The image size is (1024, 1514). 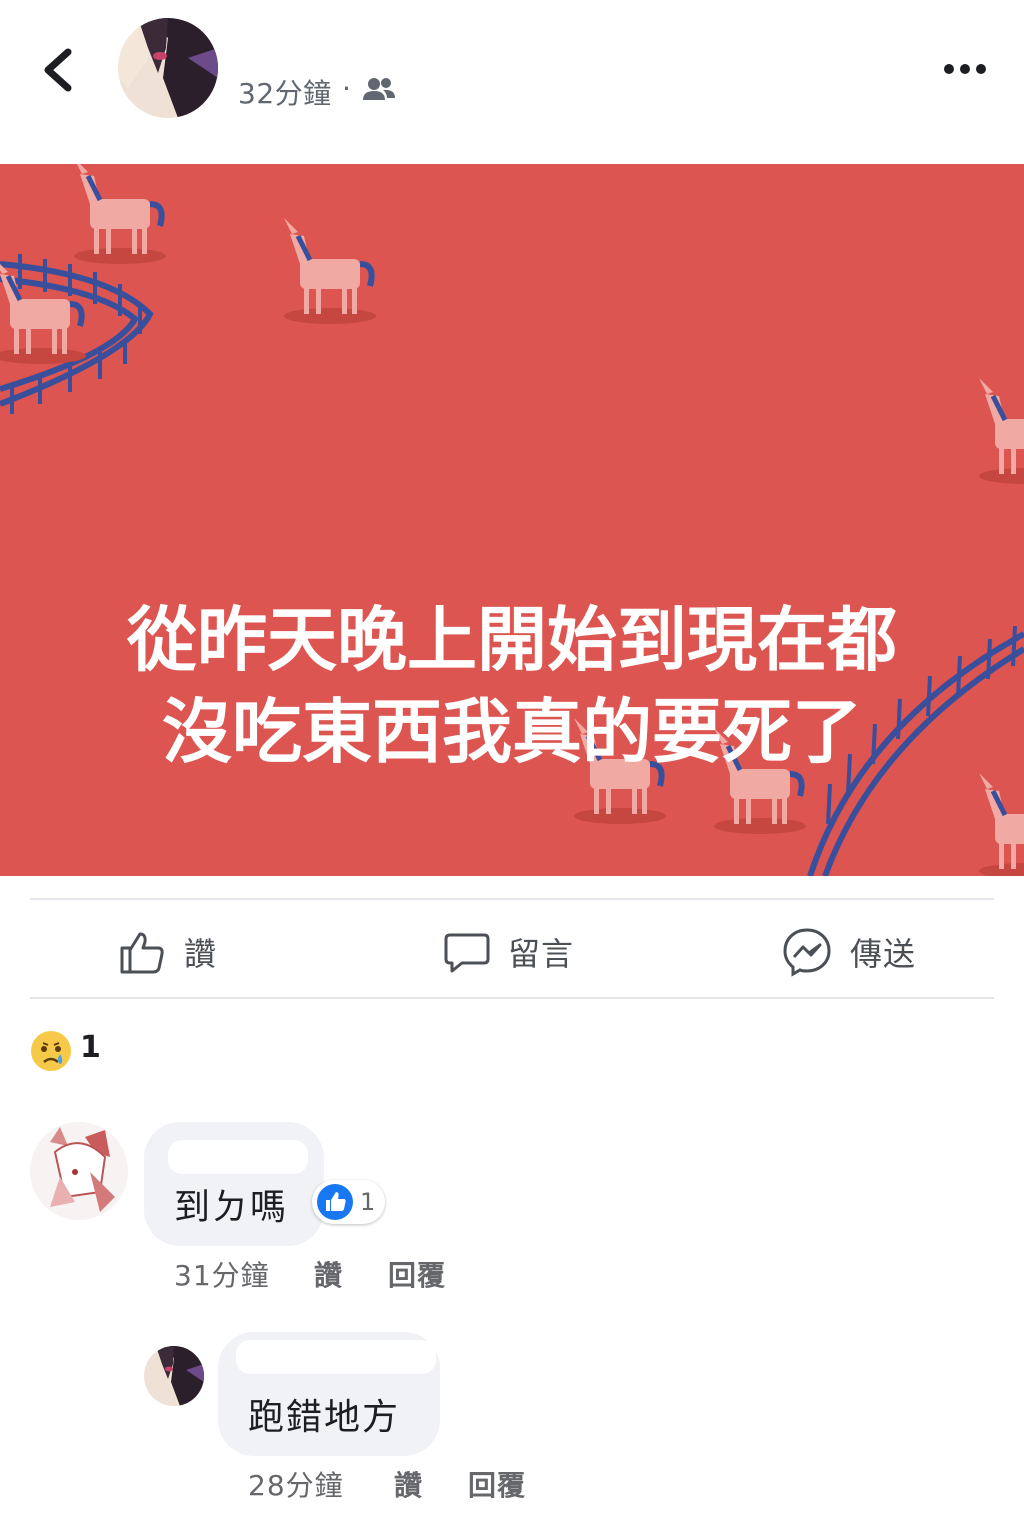 What do you see at coordinates (168, 68) in the screenshot?
I see `poster-avatar` at bounding box center [168, 68].